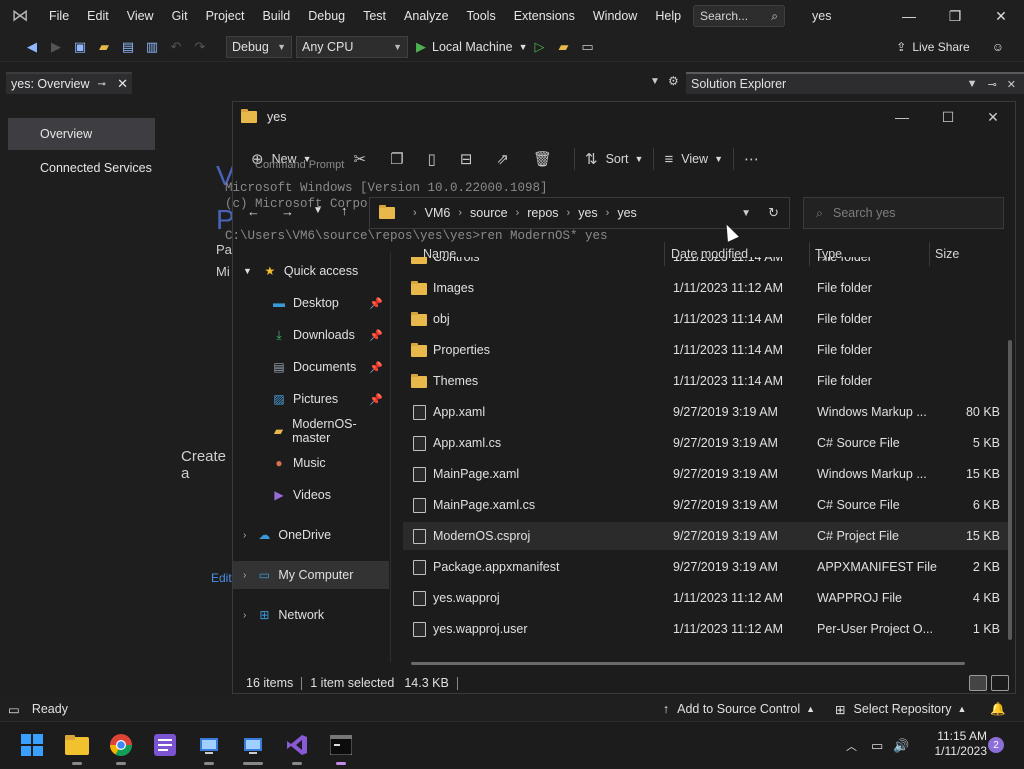 This screenshot has width=1024, height=769. I want to click on tree-downloads: ⤓ Downloads 📌, so click(311, 335).